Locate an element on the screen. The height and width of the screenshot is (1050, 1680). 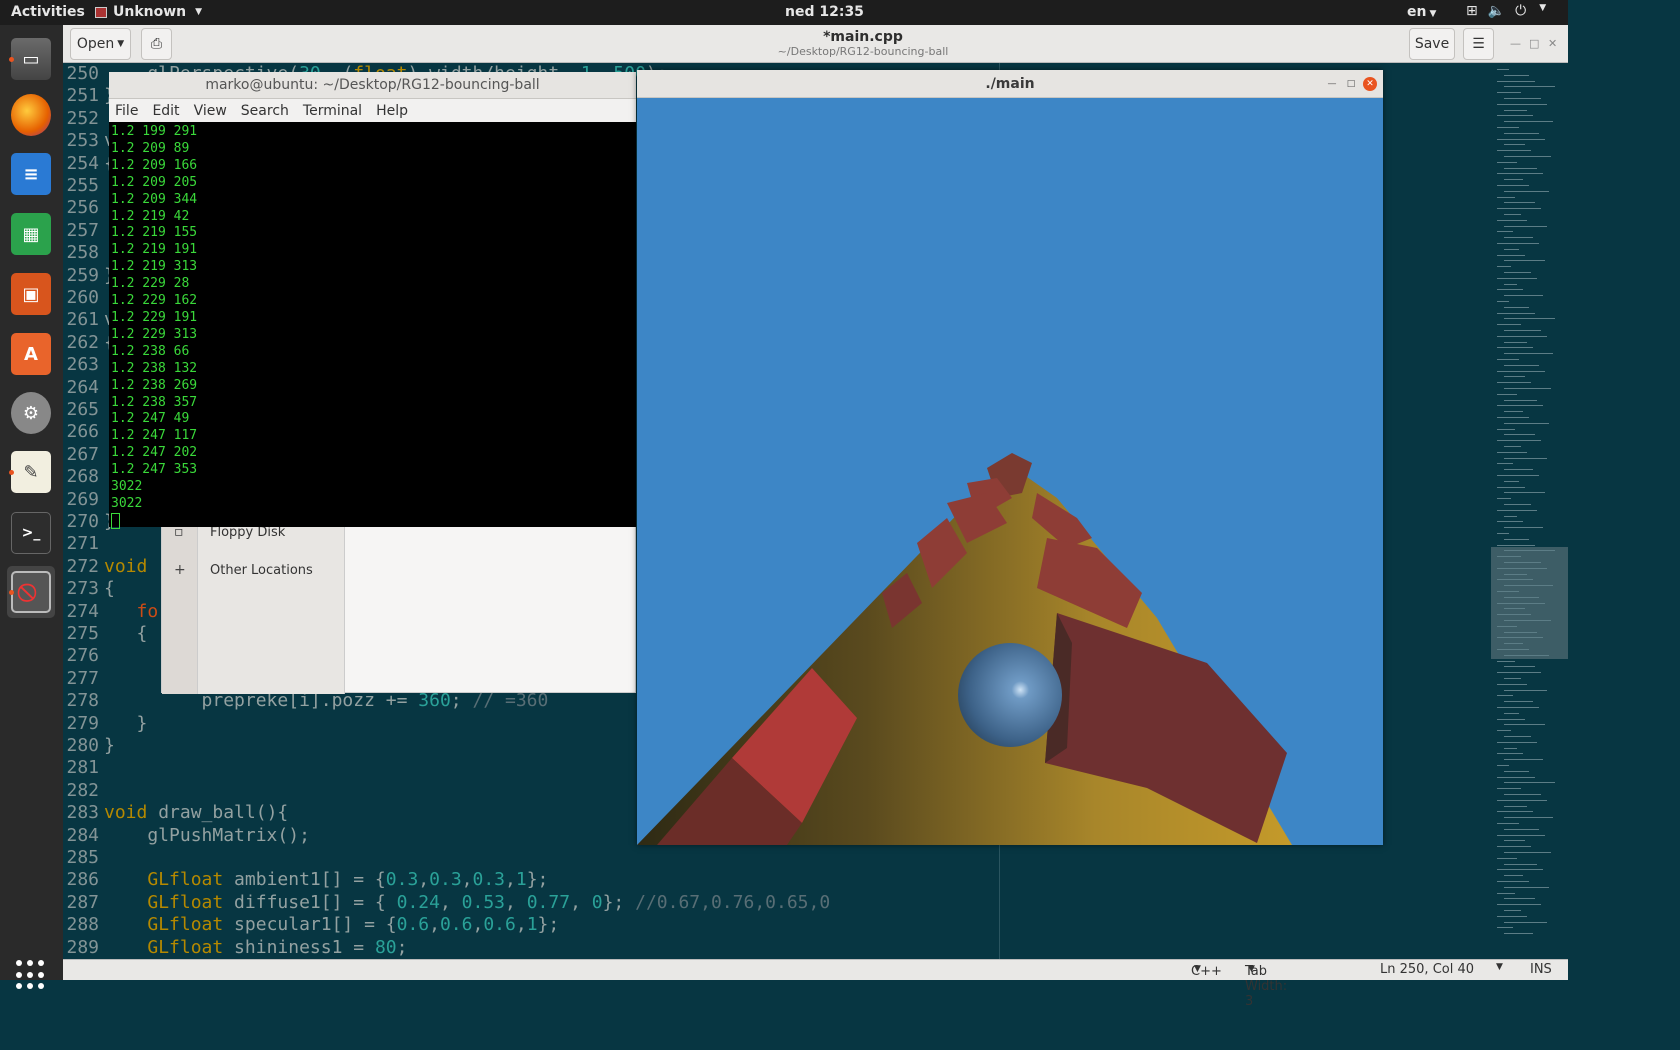
line-number: 250 is located at coordinates (82, 73).